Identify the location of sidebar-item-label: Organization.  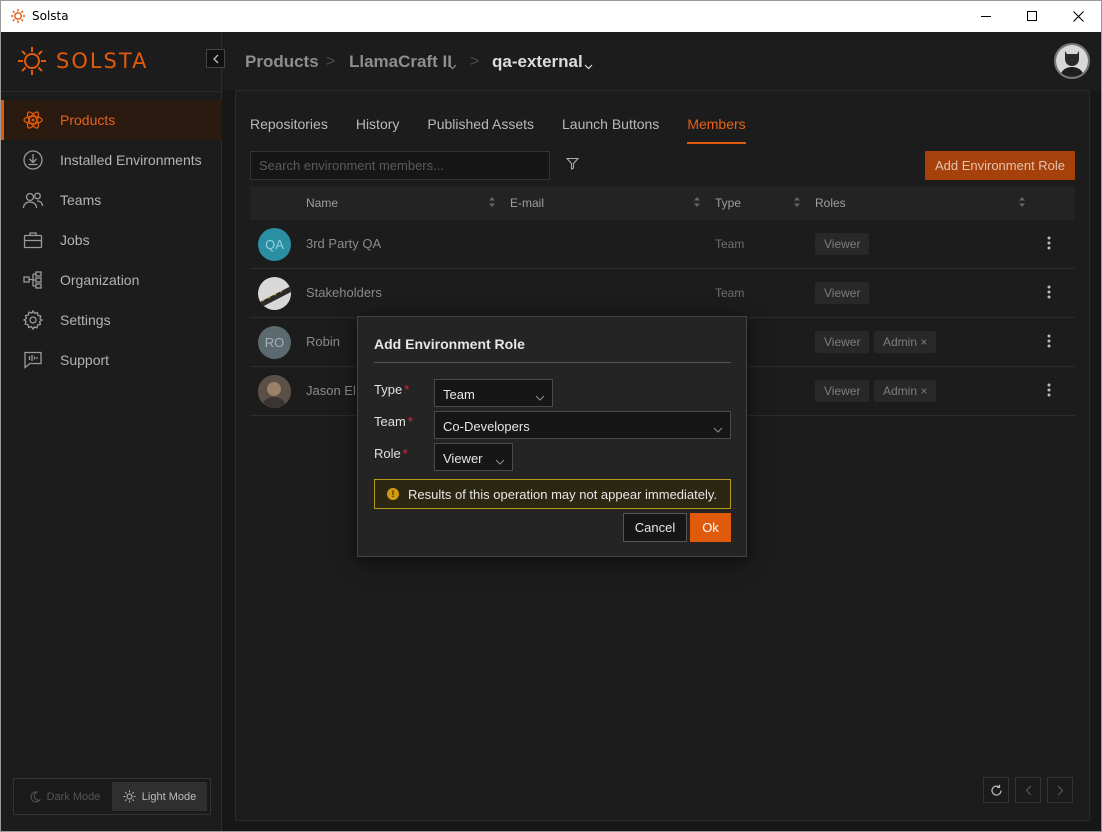
(100, 280).